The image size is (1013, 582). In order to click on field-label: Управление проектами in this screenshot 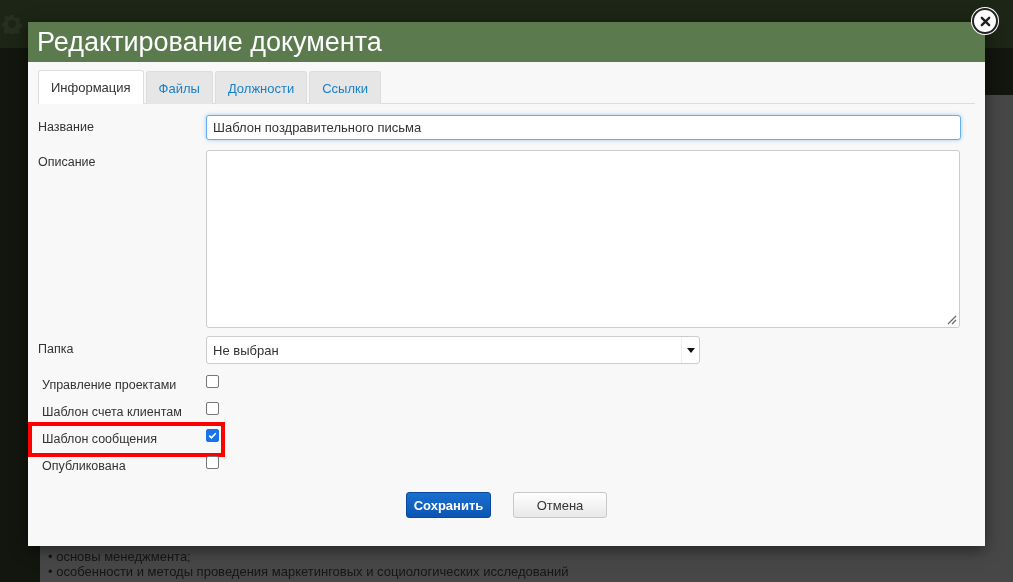, I will do `click(110, 385)`.